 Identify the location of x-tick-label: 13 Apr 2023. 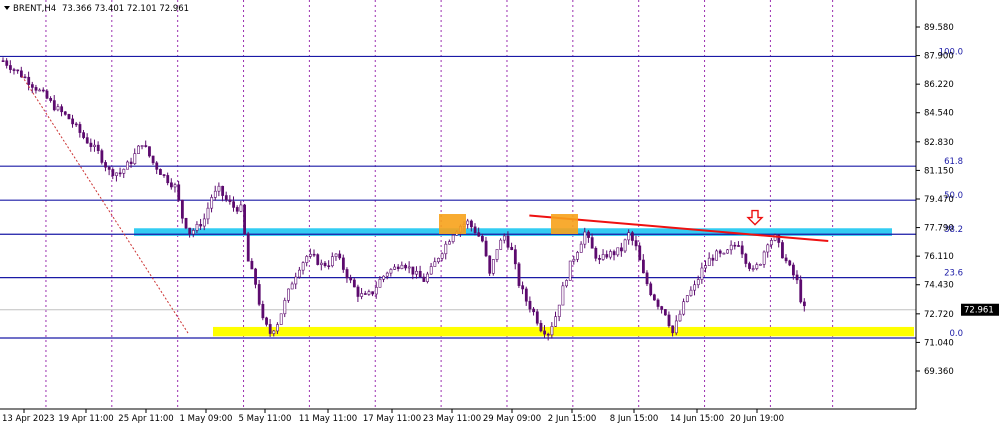
(28, 419).